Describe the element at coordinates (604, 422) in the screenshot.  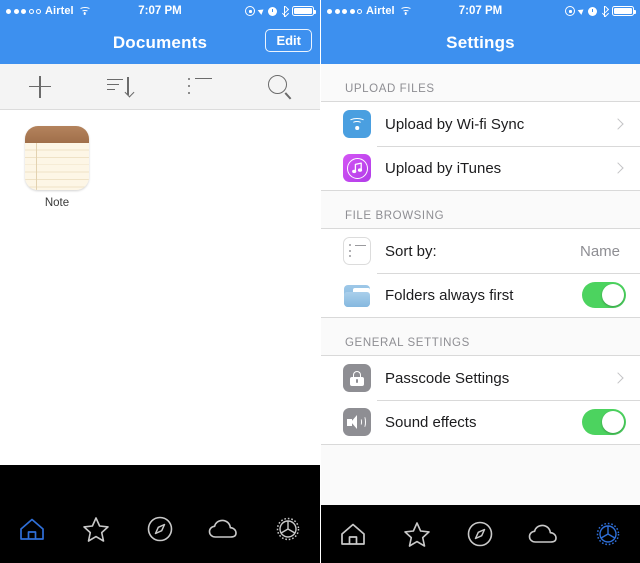
I see `sound-effects-toggle` at that location.